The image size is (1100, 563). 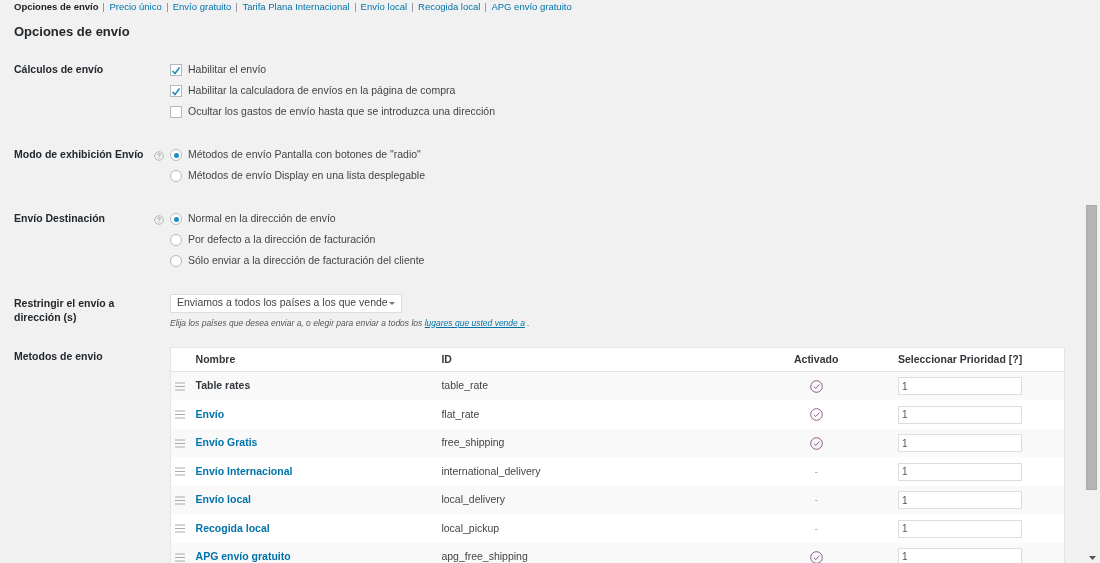 What do you see at coordinates (384, 7) in the screenshot?
I see `subnav-link: Envío local` at bounding box center [384, 7].